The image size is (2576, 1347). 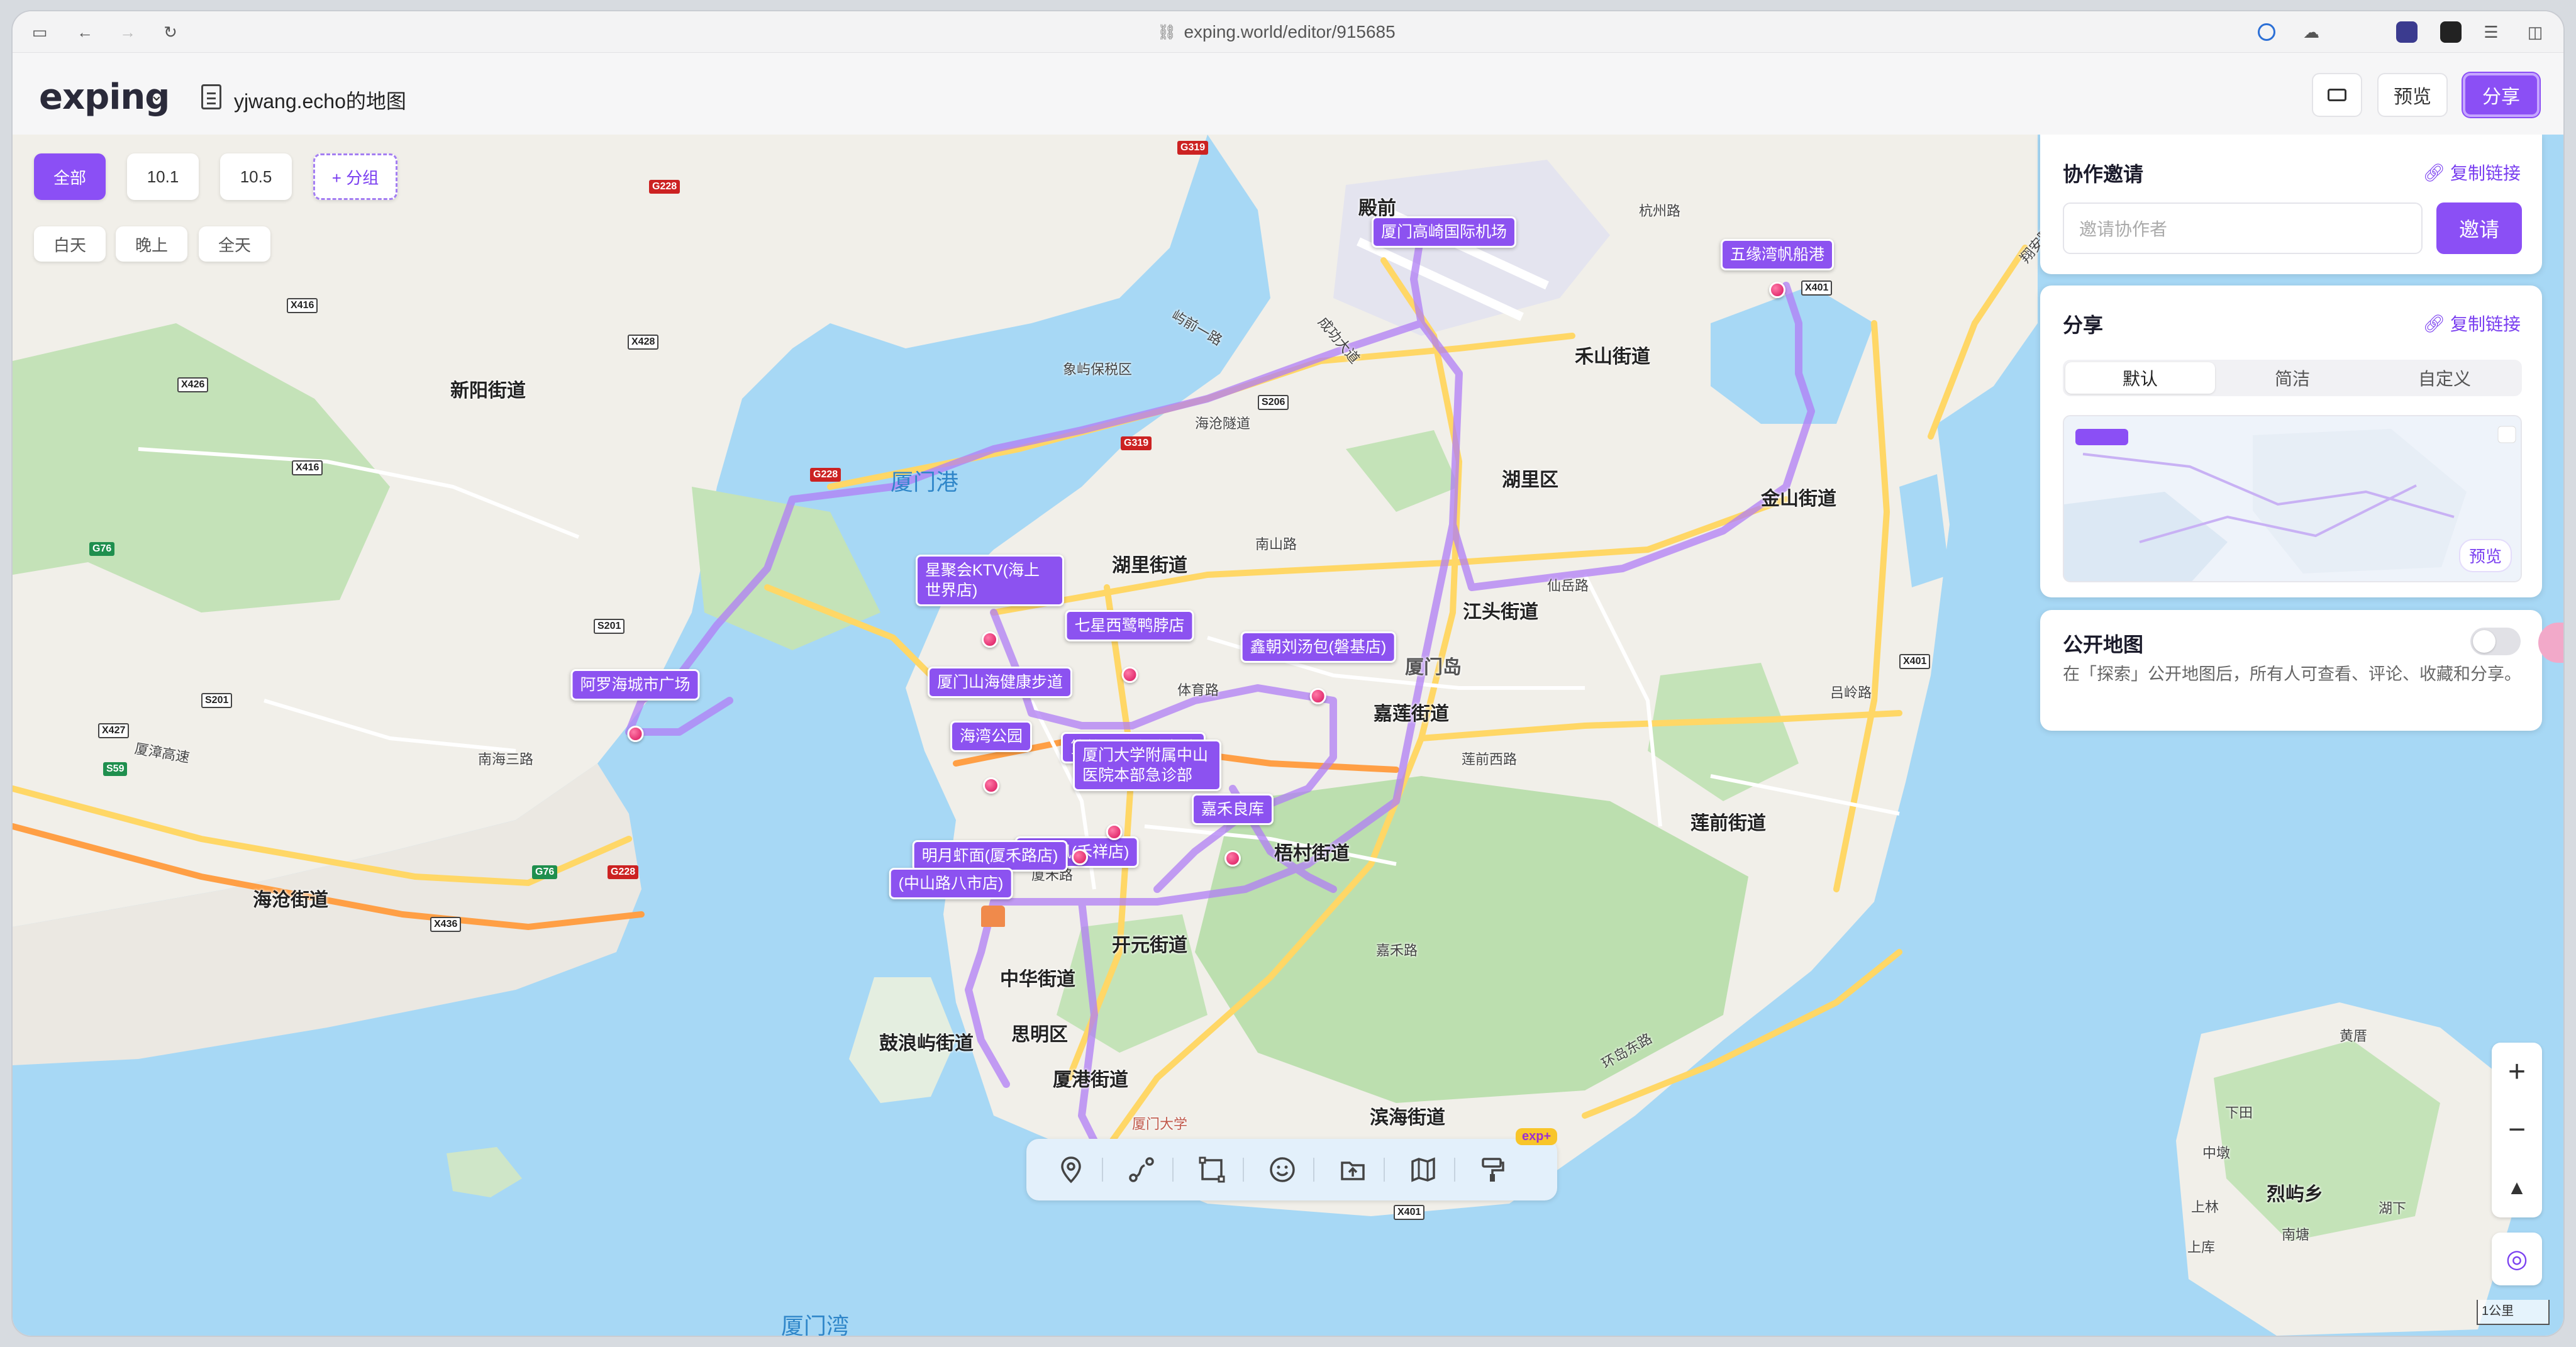 What do you see at coordinates (635, 685) in the screenshot?
I see `poi-label: 阿罗海城市广场` at bounding box center [635, 685].